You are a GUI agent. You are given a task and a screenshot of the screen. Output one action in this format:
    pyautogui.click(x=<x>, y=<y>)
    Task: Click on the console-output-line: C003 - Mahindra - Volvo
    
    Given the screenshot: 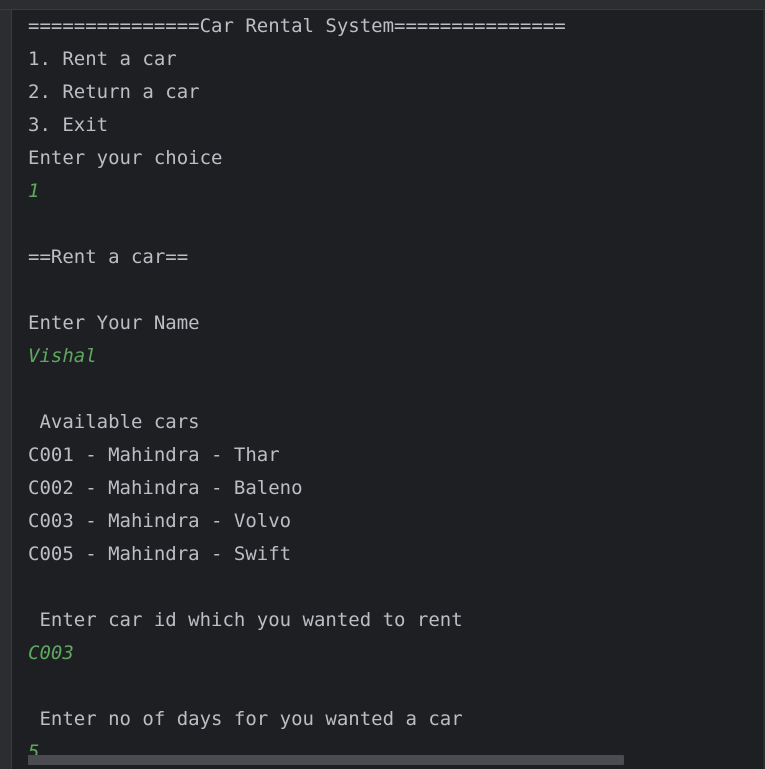 What is the action you would take?
    pyautogui.click(x=160, y=521)
    